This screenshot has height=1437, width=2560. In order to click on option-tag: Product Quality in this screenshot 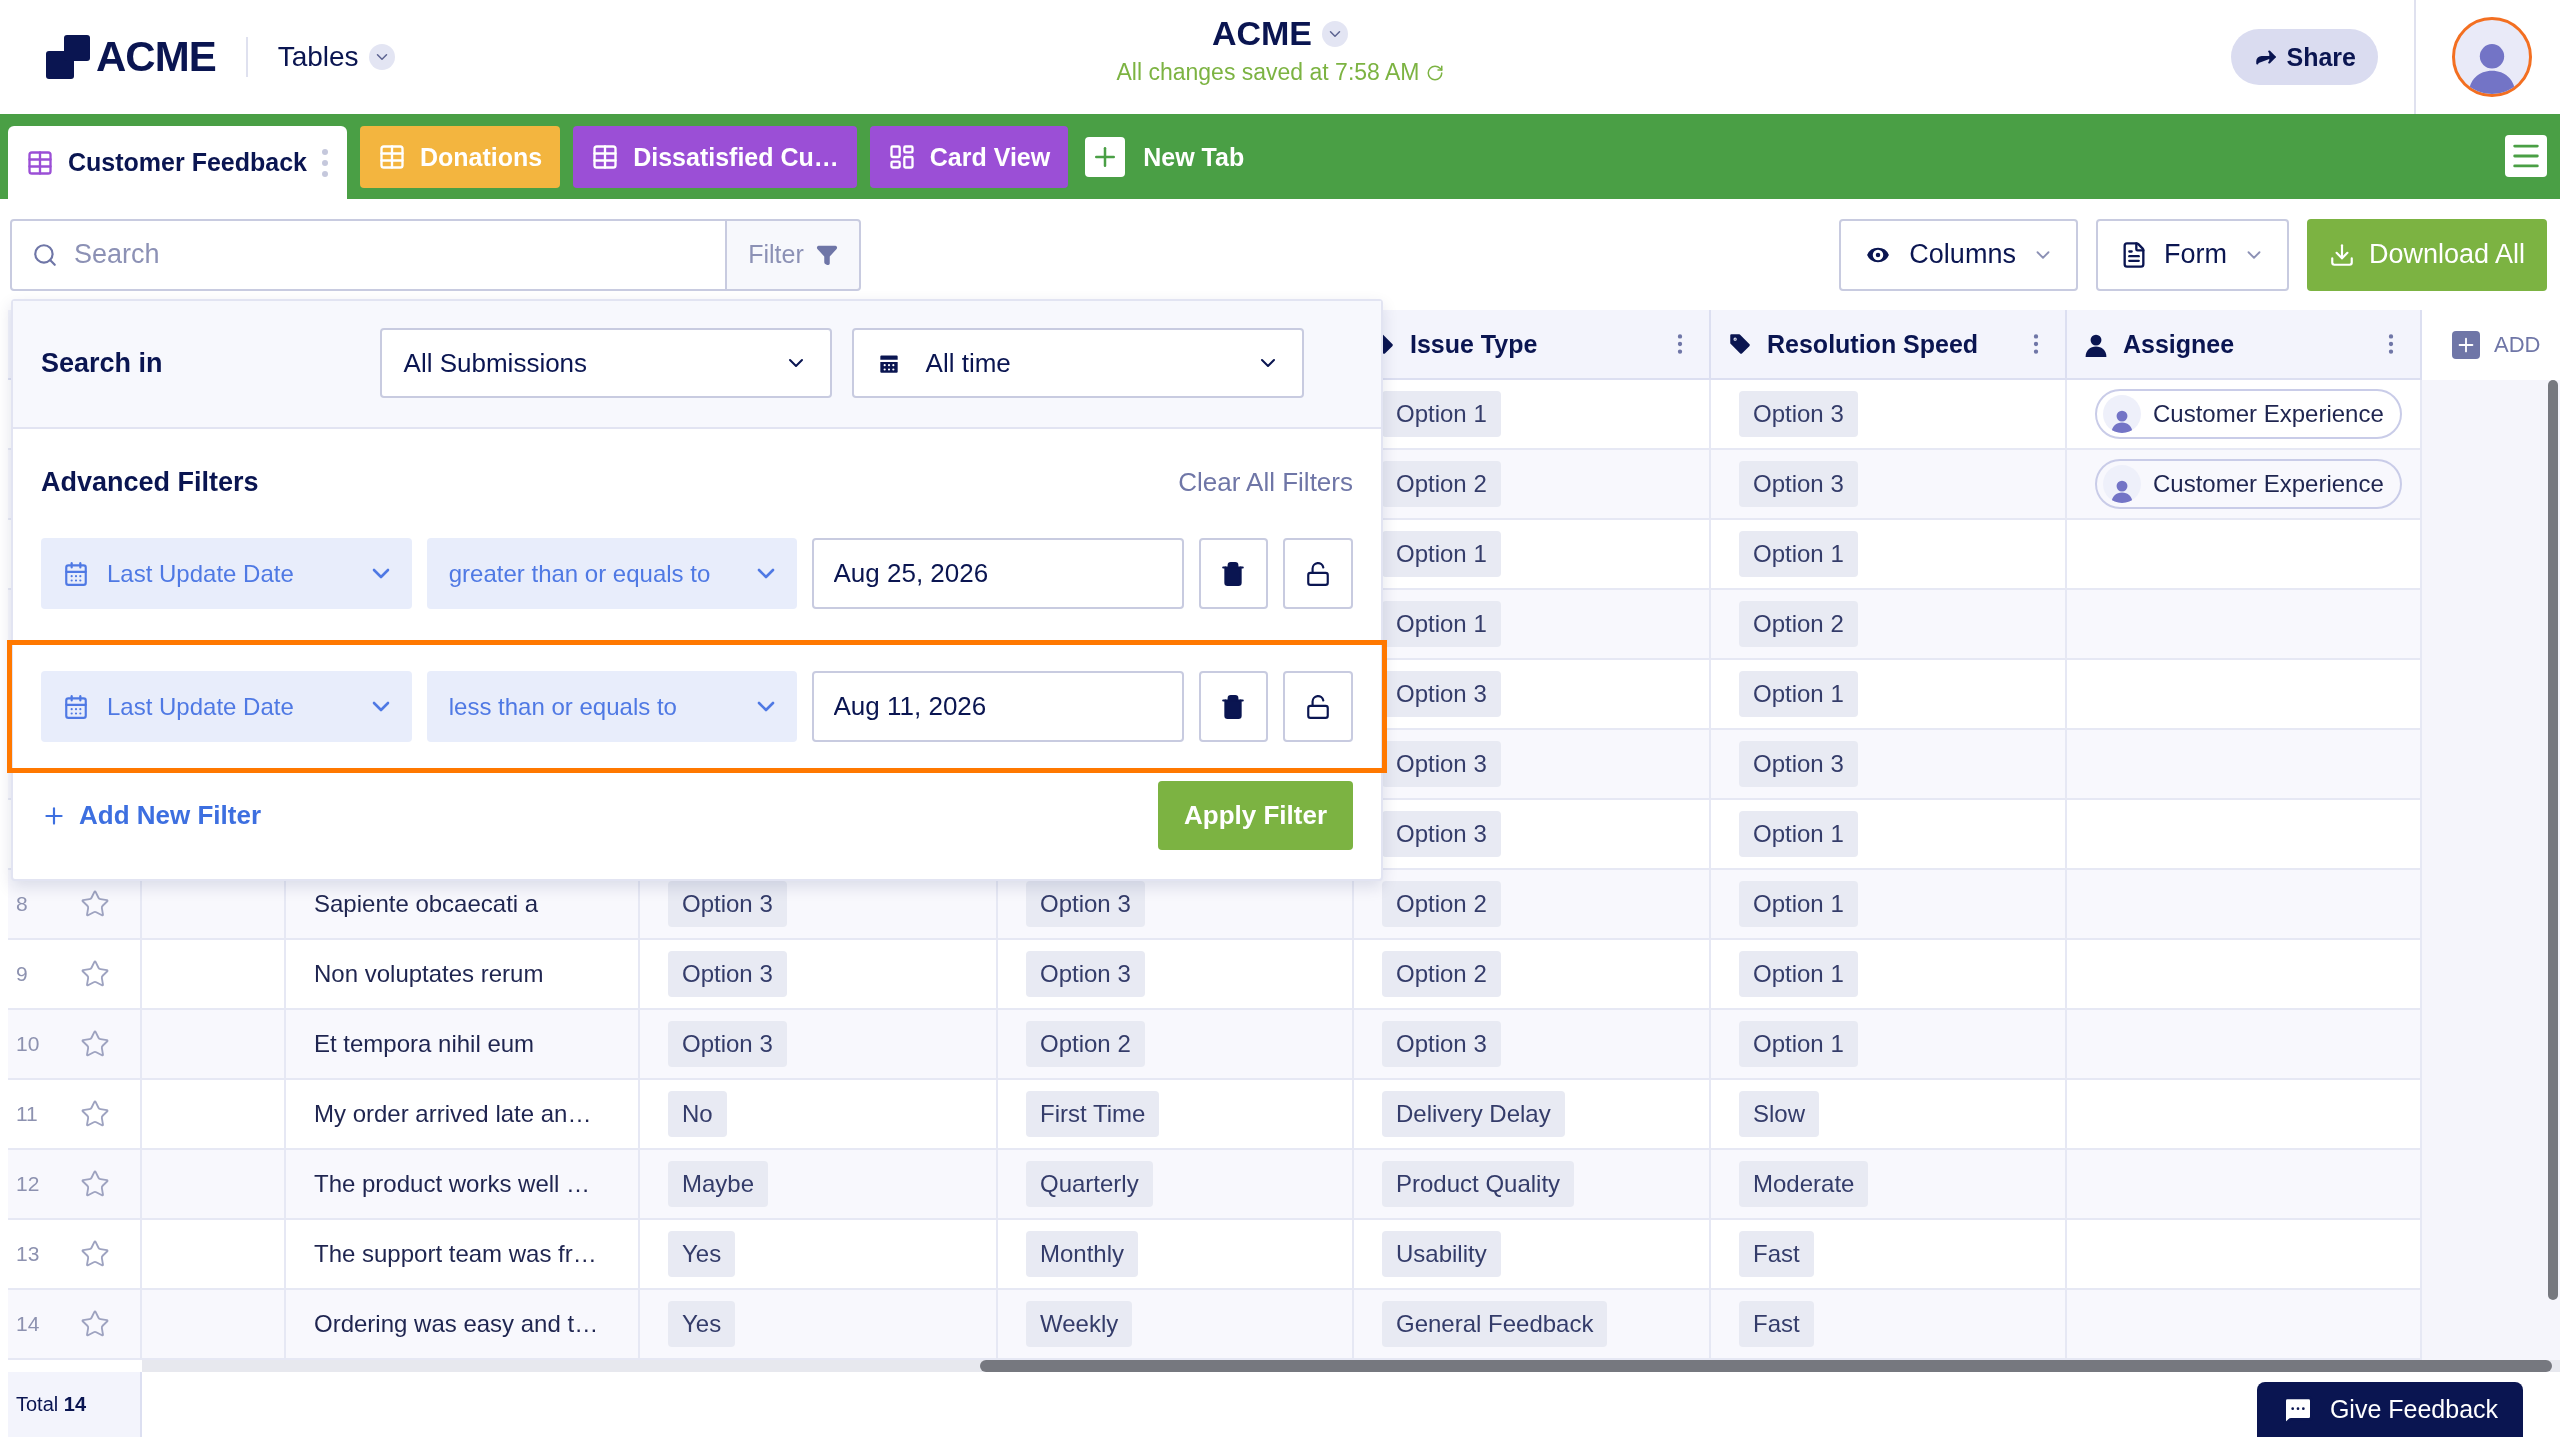, I will do `click(1478, 1184)`.